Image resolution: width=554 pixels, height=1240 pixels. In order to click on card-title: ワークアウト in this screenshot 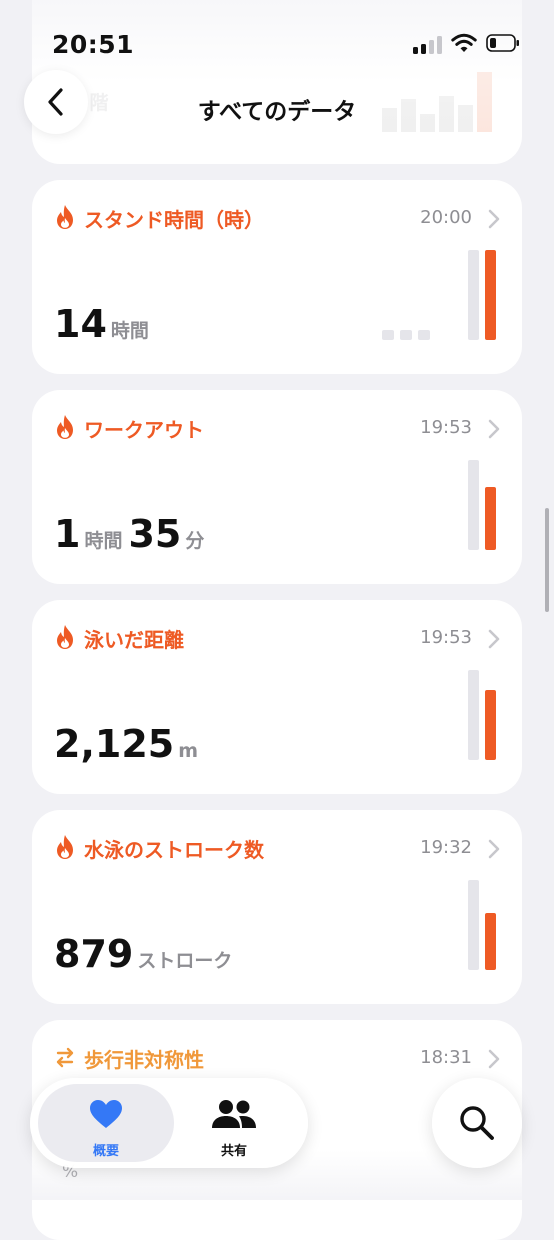, I will do `click(144, 430)`.